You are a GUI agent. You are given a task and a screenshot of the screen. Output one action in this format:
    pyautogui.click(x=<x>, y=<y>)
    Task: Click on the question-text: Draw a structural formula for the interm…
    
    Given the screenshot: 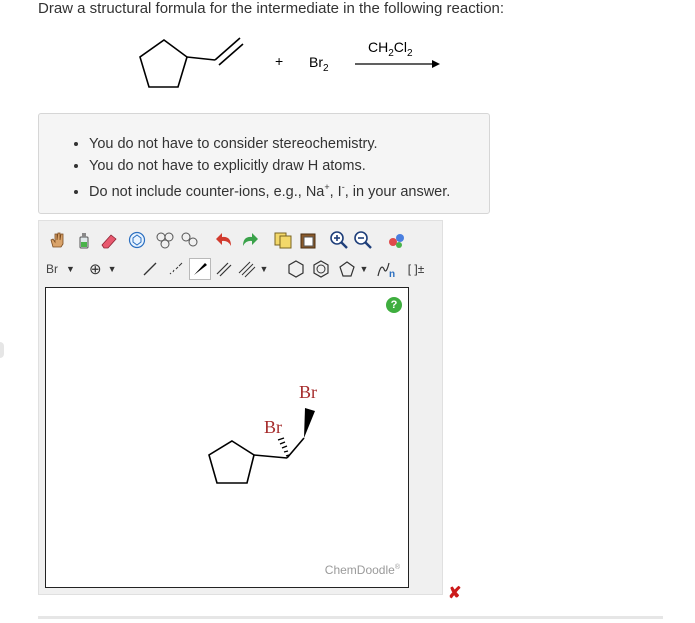 What is the action you would take?
    pyautogui.click(x=271, y=8)
    